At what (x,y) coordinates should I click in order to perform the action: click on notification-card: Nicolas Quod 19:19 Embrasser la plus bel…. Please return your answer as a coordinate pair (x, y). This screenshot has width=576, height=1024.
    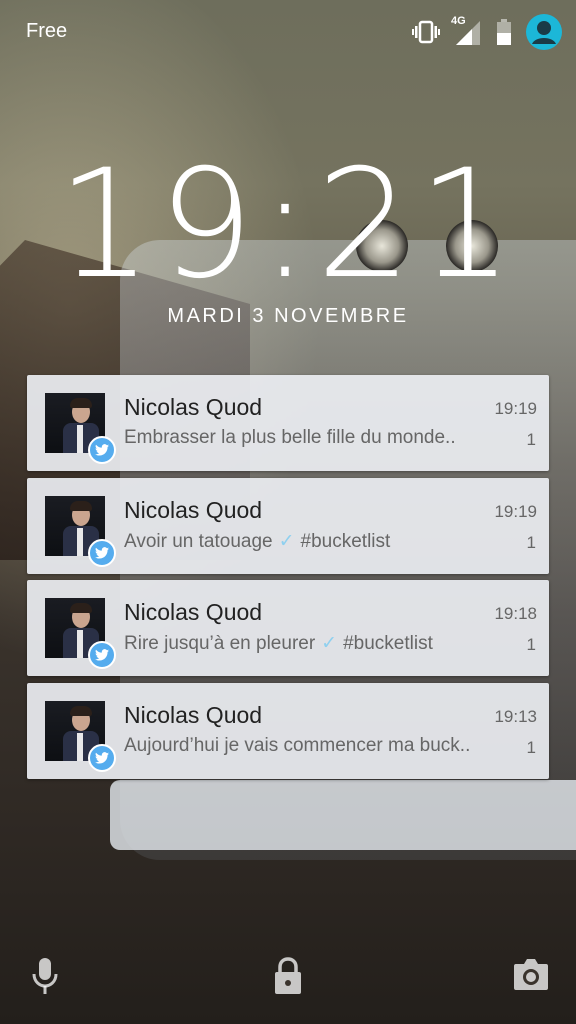
    Looking at the image, I should click on (288, 423).